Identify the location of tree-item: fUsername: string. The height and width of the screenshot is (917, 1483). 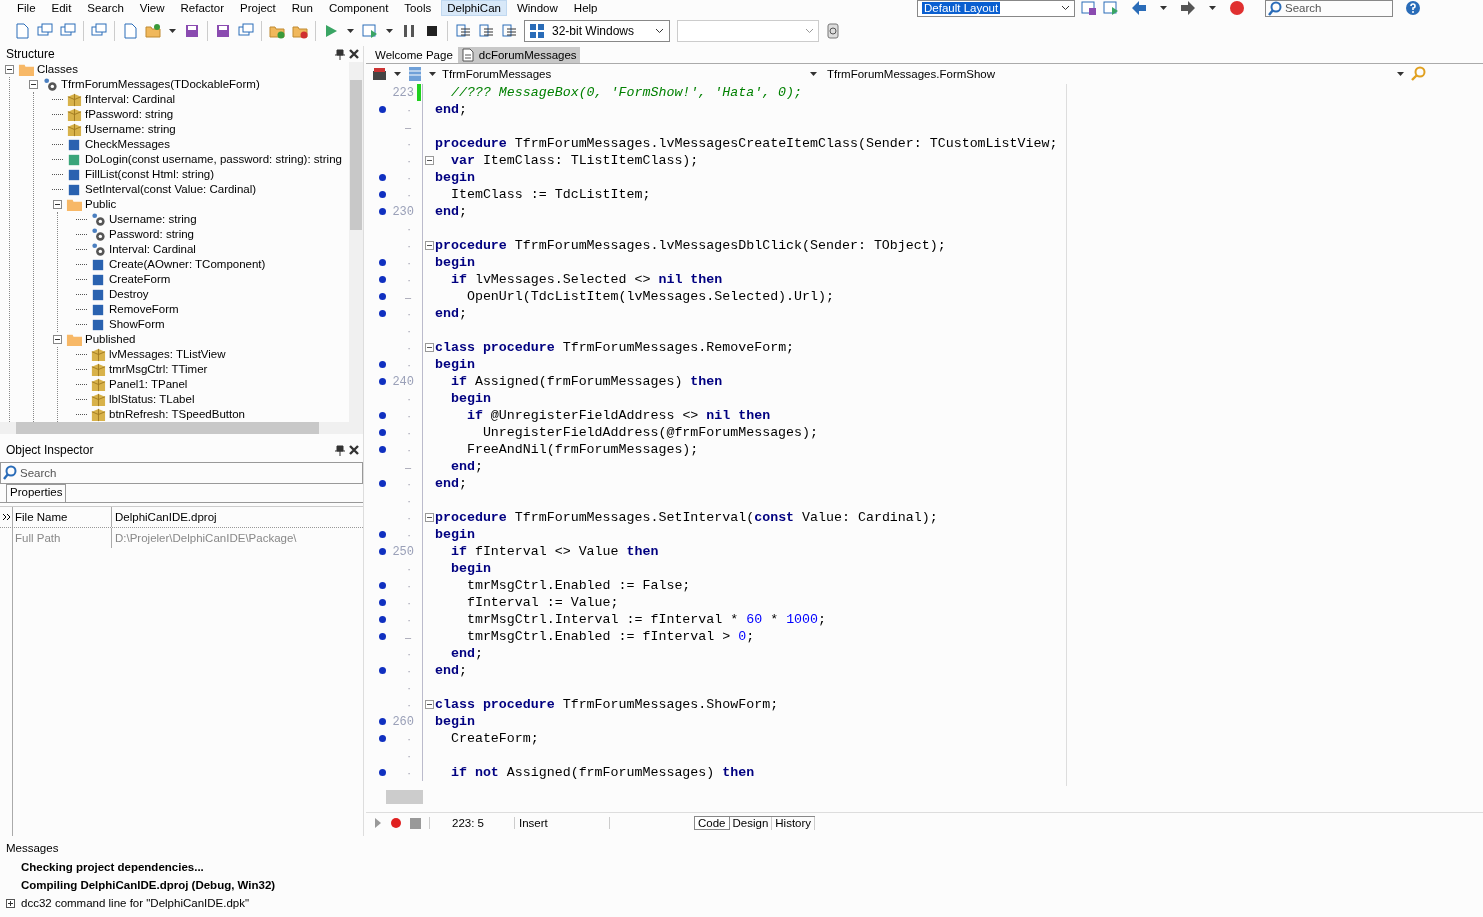
(130, 129).